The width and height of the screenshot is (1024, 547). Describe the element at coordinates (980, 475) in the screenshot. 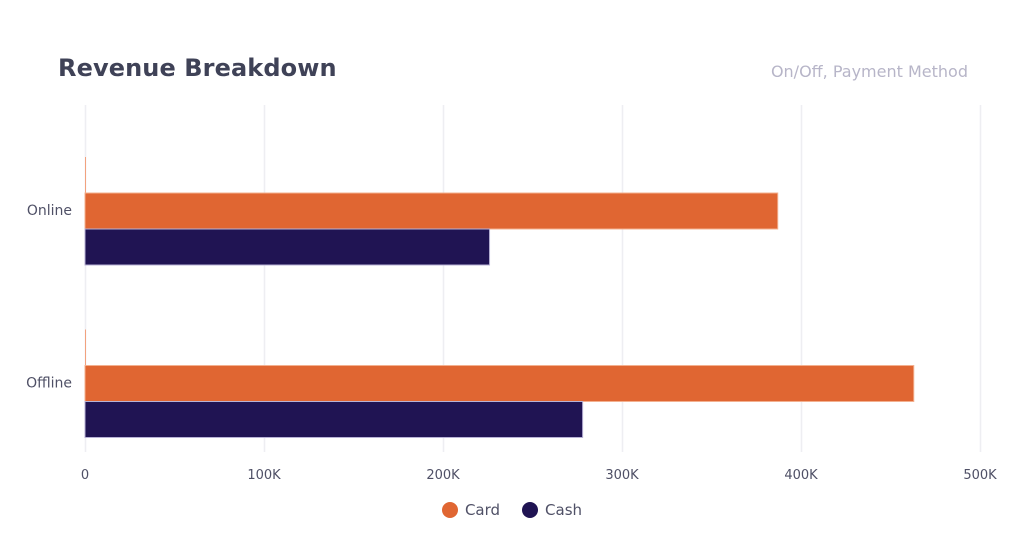

I see `x-tick-label: 500K` at that location.